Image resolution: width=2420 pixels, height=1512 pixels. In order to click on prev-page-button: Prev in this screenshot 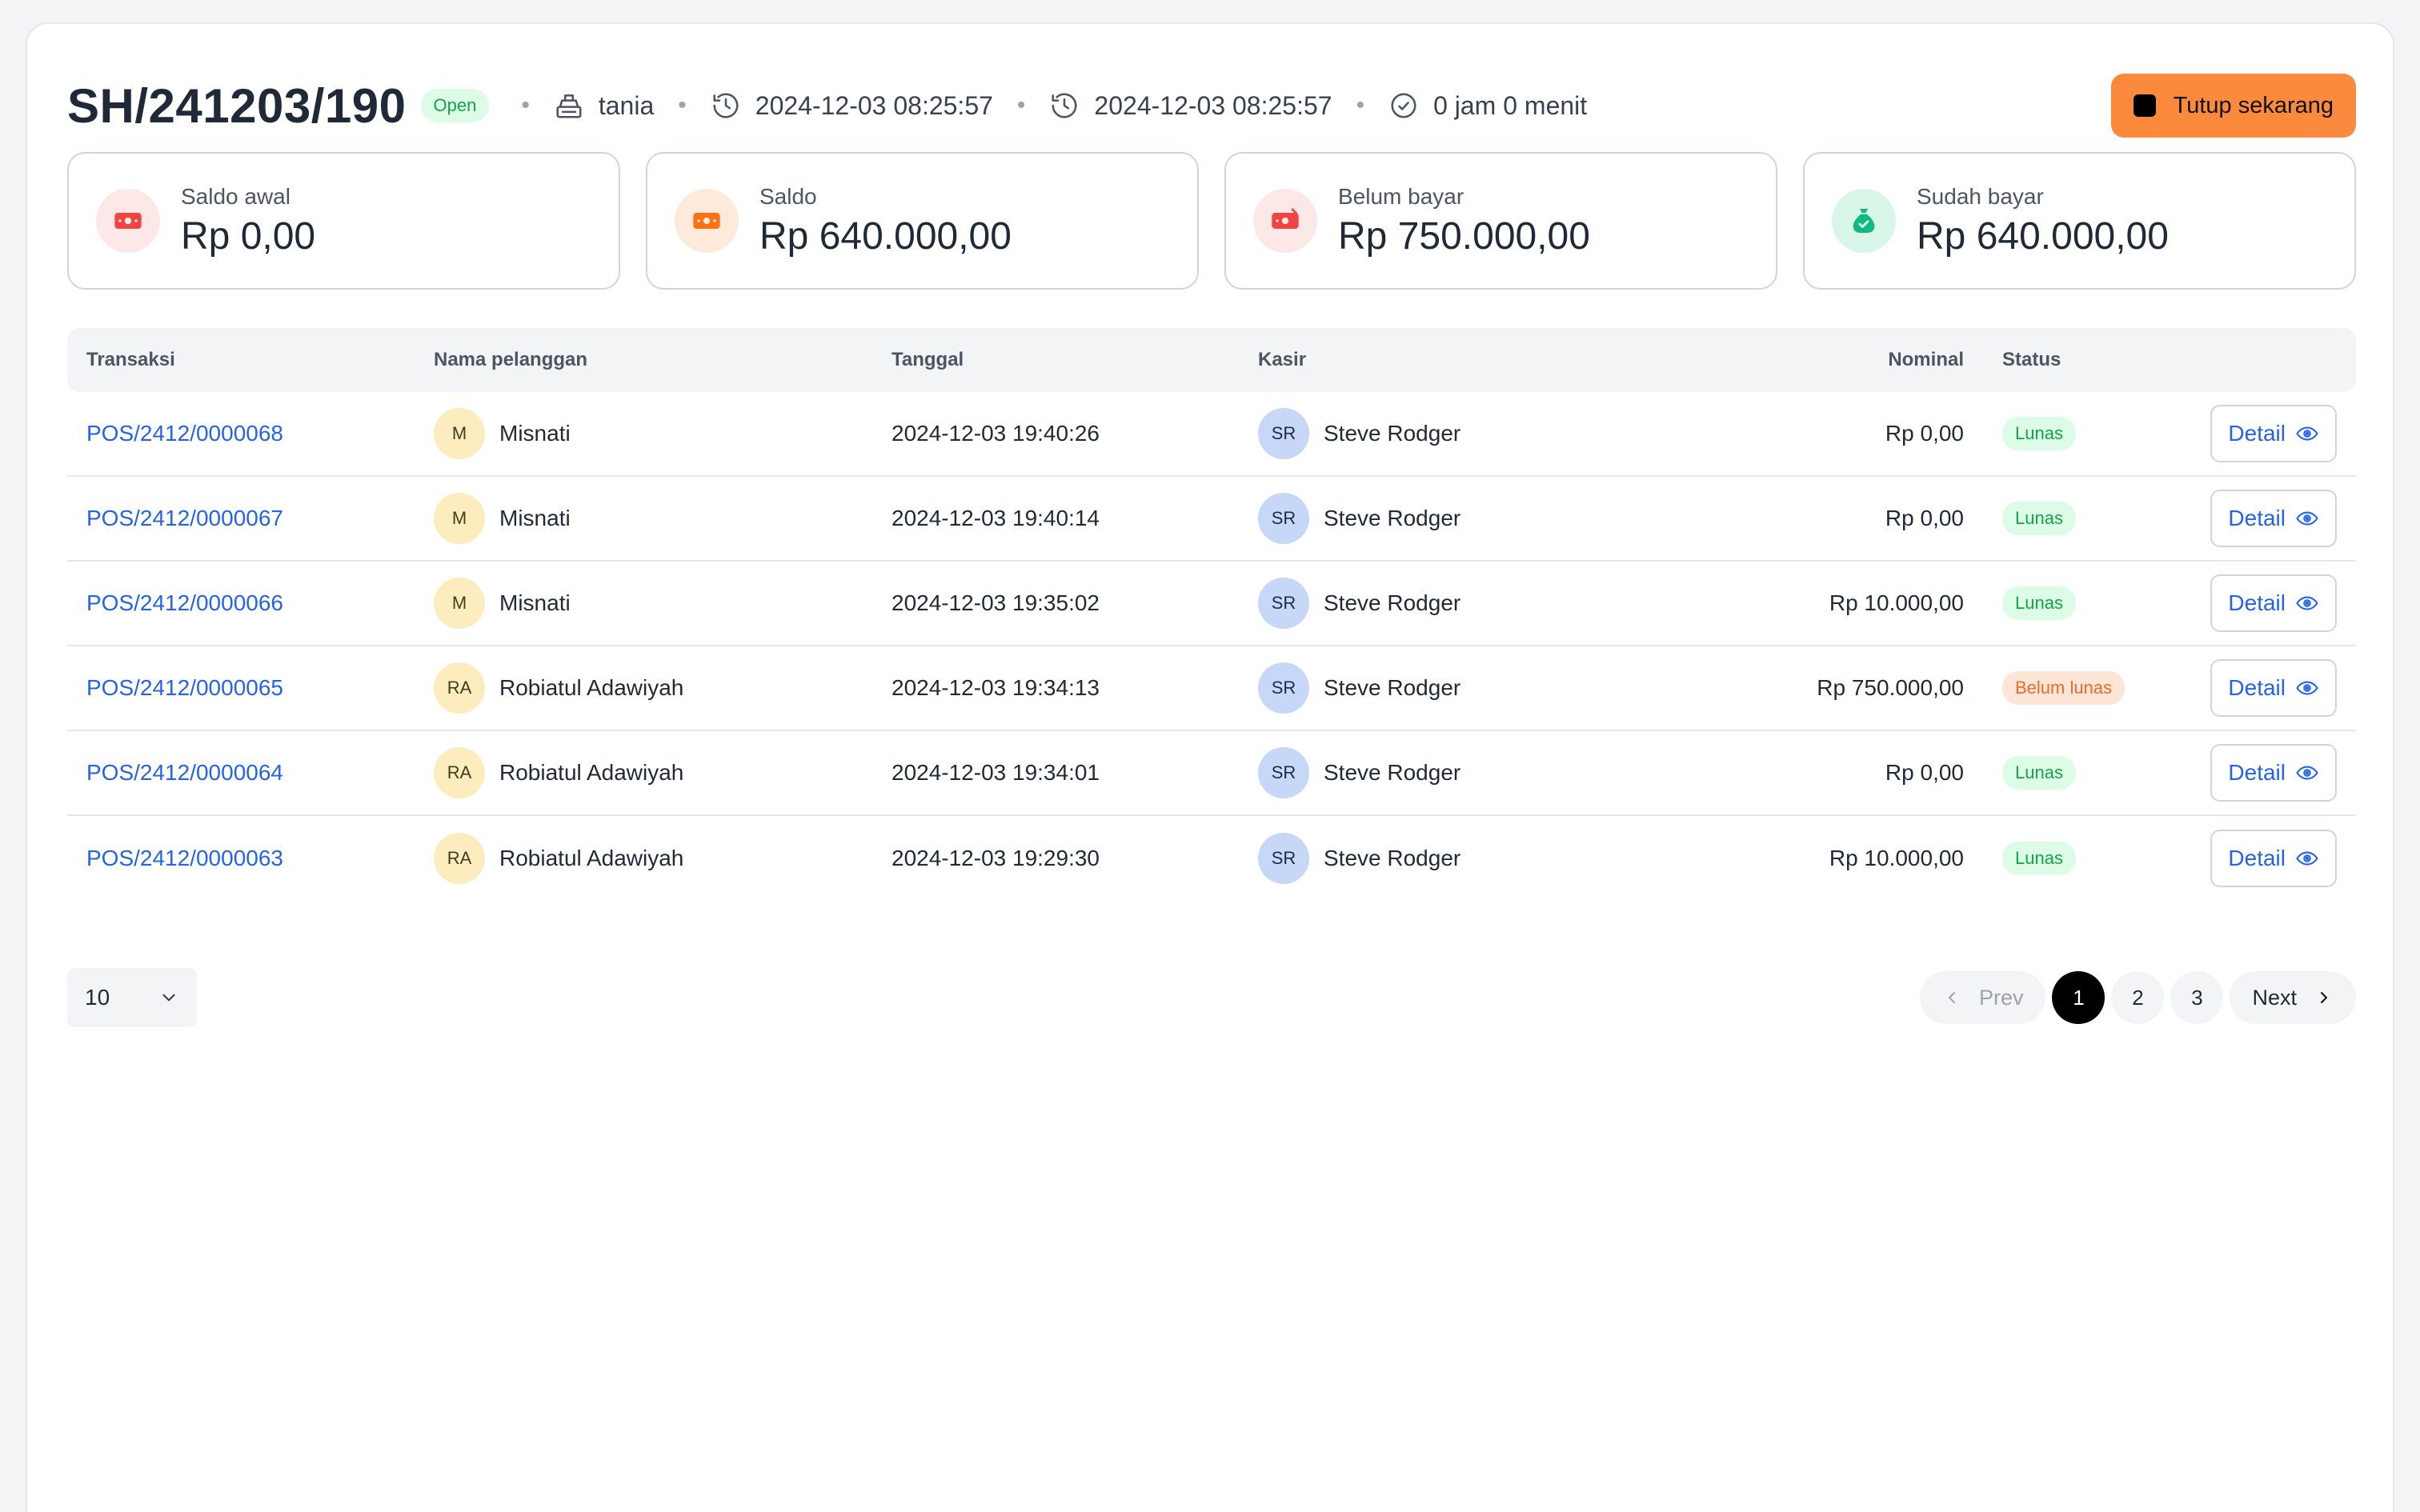, I will do `click(1982, 997)`.